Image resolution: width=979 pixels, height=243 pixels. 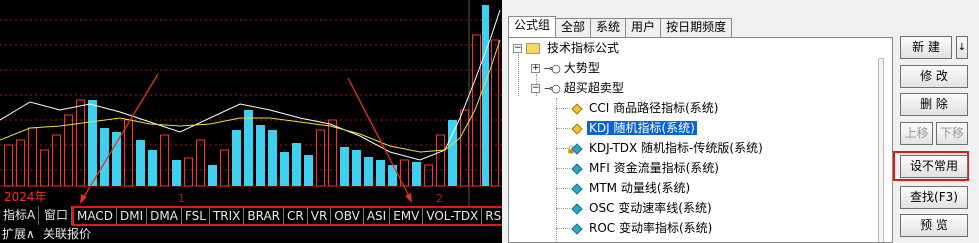 What do you see at coordinates (573, 27) in the screenshot?
I see `tab-all: 全部` at bounding box center [573, 27].